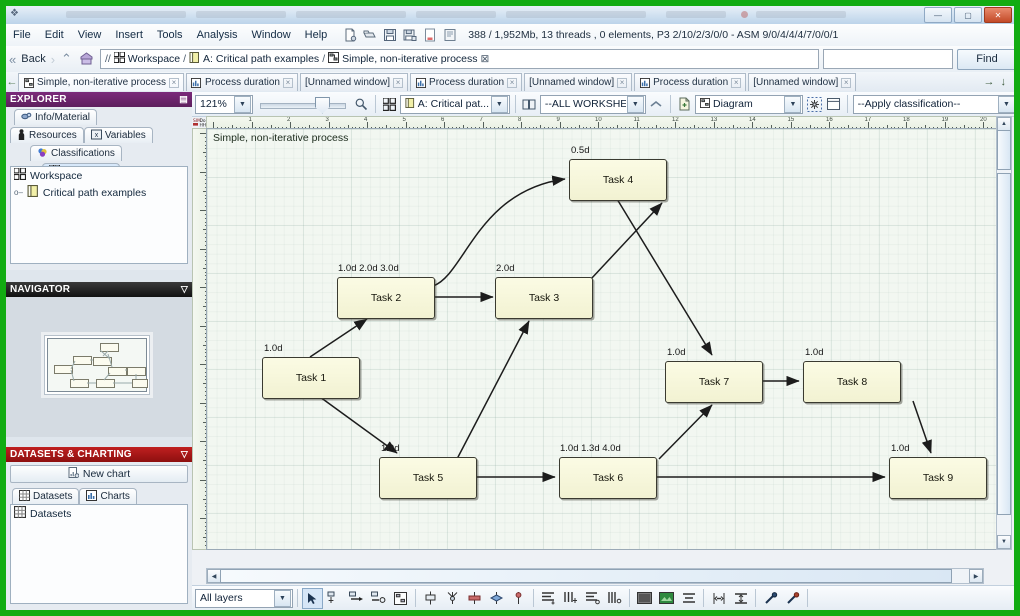 The height and width of the screenshot is (616, 1020). What do you see at coordinates (99, 554) in the screenshot?
I see `datasets-tree: Datasets` at bounding box center [99, 554].